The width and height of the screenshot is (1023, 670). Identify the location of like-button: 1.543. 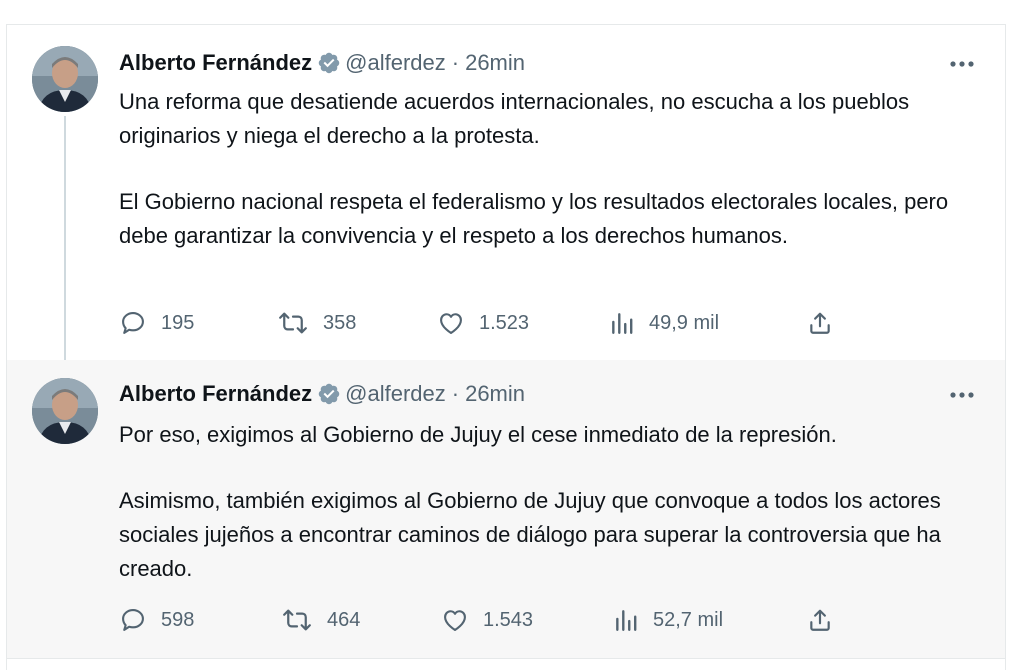
(487, 620).